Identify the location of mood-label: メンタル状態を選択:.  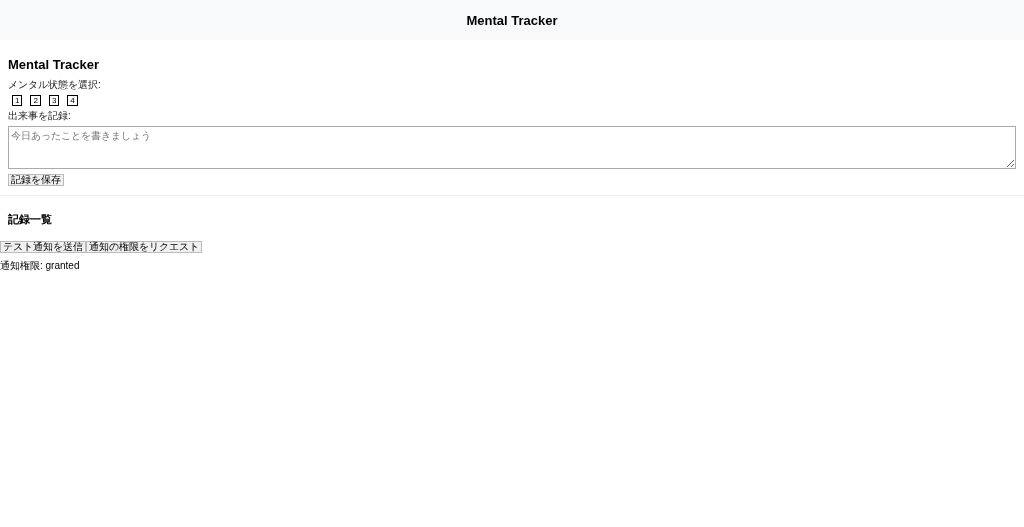
(55, 85).